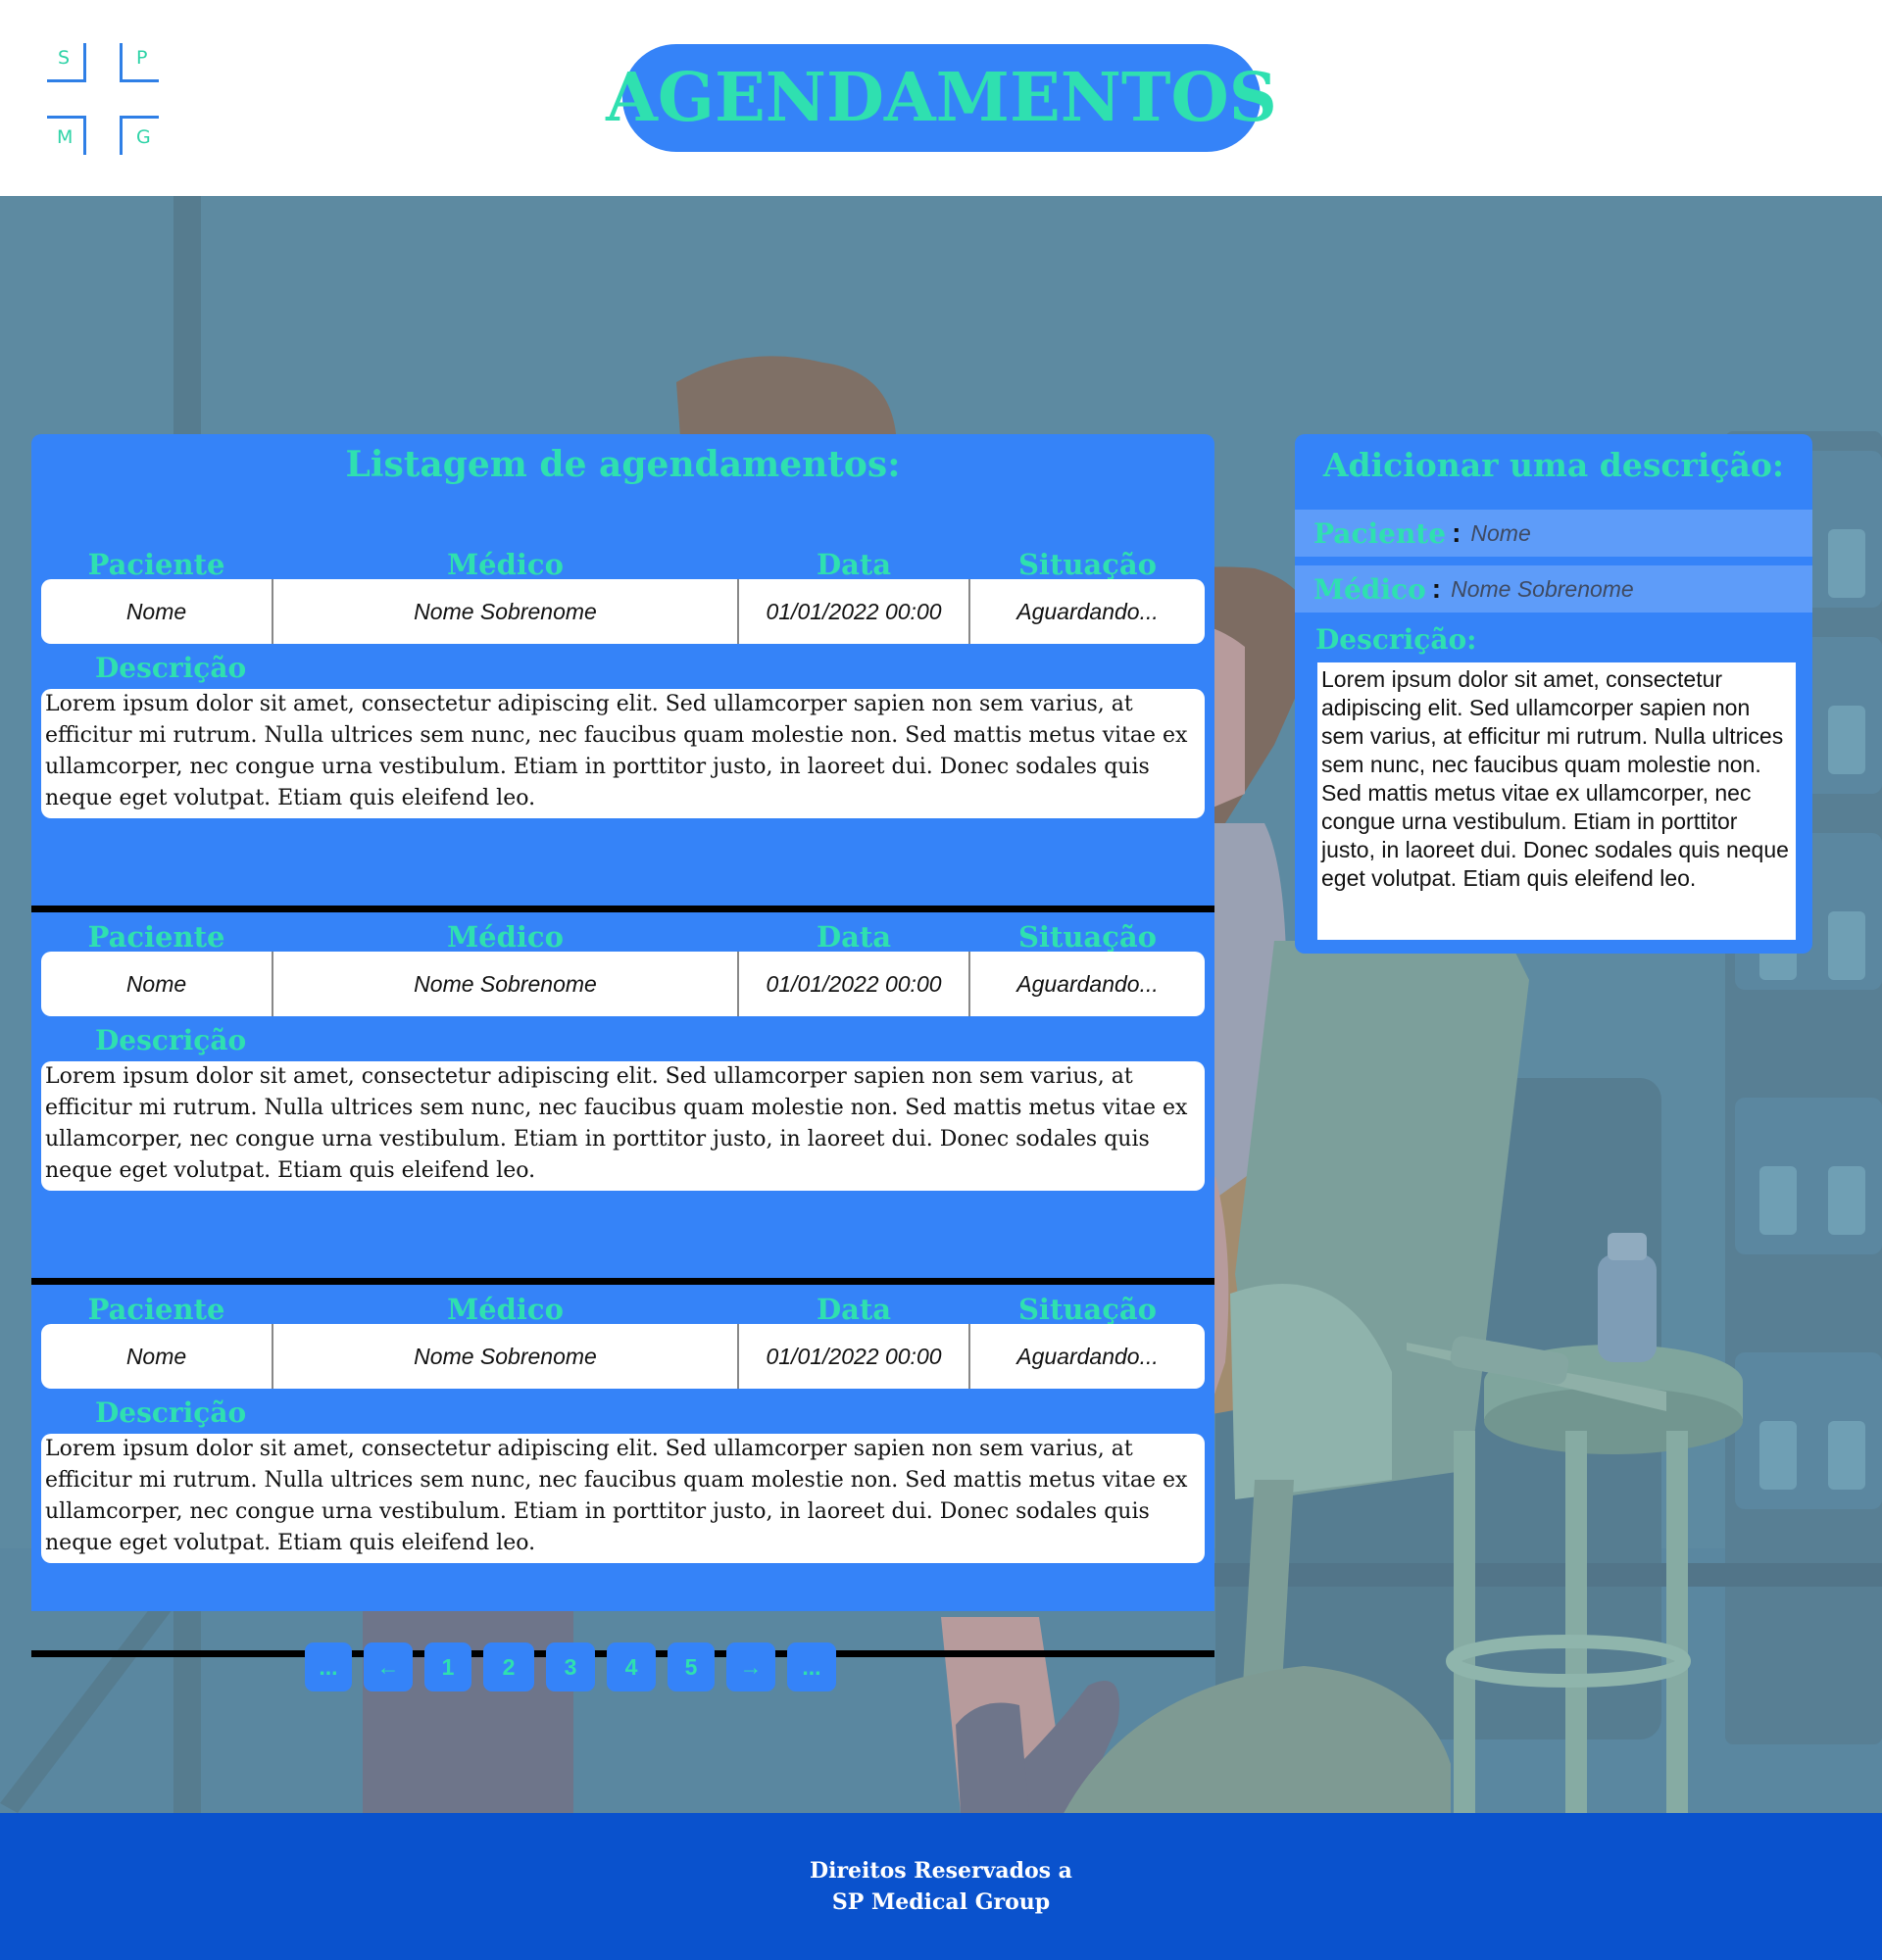 This screenshot has width=1882, height=1960. I want to click on medico-colon: :, so click(1436, 588).